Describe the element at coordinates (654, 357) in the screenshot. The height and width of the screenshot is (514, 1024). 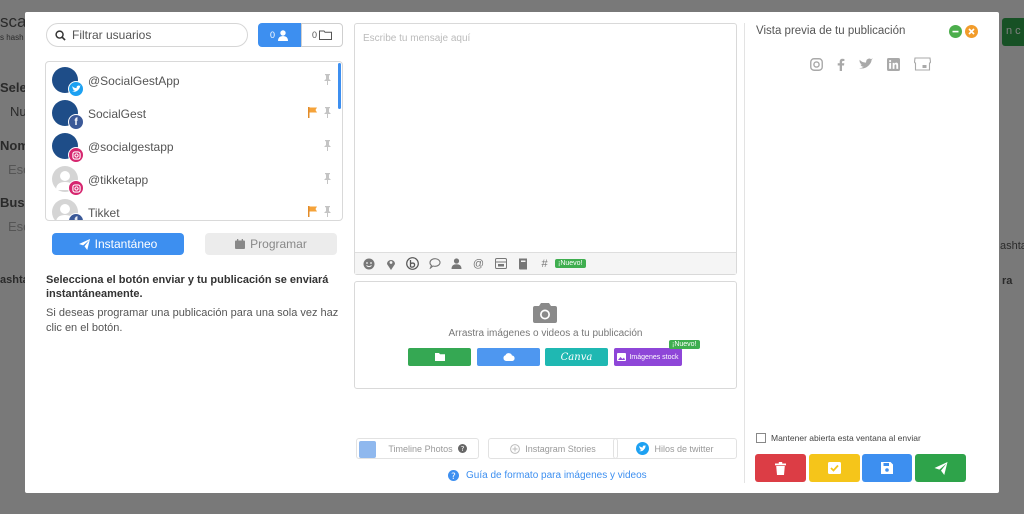
I see `stock-images-label: Imágenes stock` at that location.